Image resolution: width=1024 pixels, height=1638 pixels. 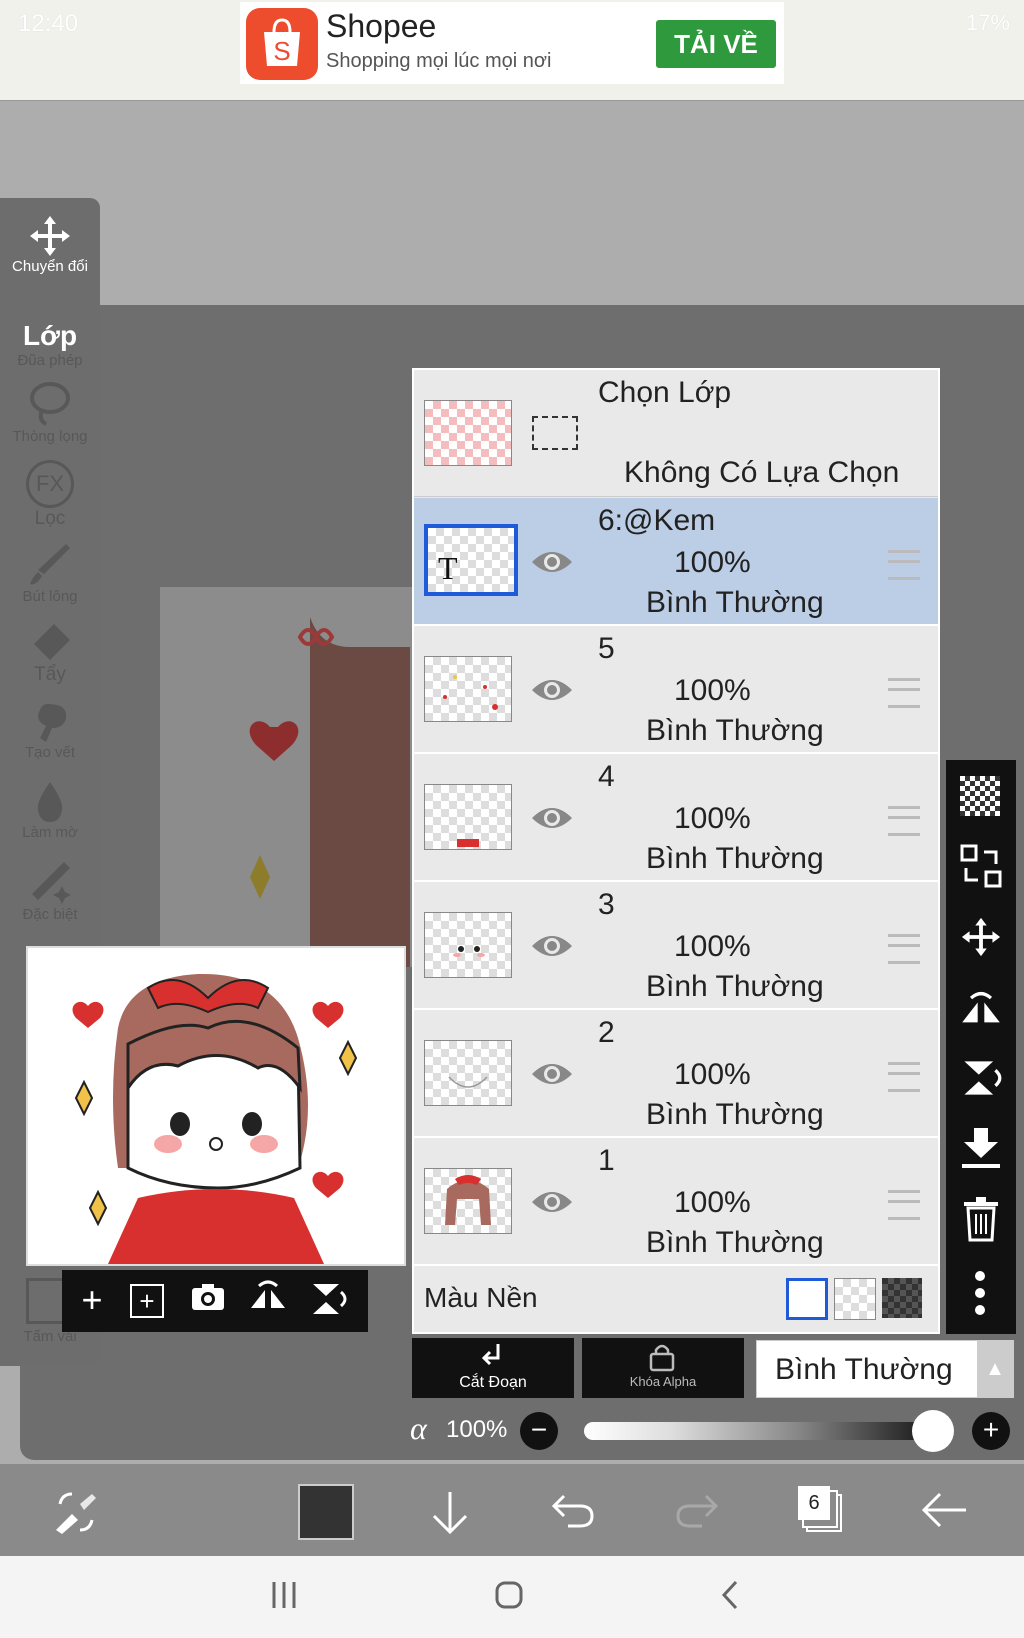 I want to click on increase-opacity-button: +, so click(x=991, y=1431).